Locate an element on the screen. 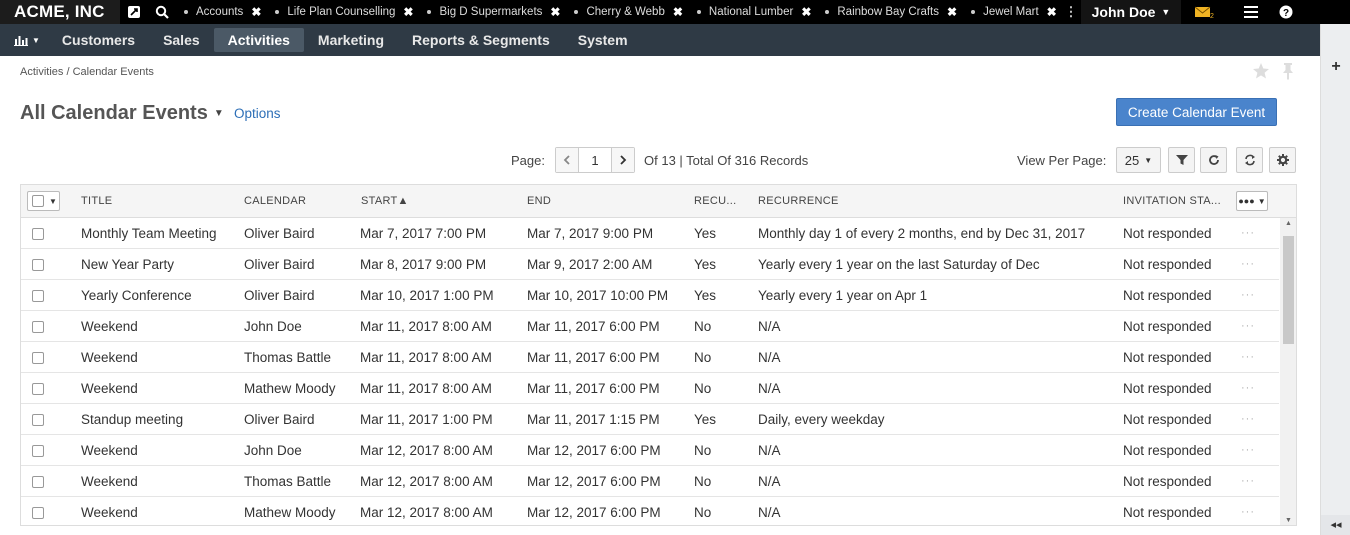 The height and width of the screenshot is (535, 1350). cell-recurring: No is located at coordinates (703, 481).